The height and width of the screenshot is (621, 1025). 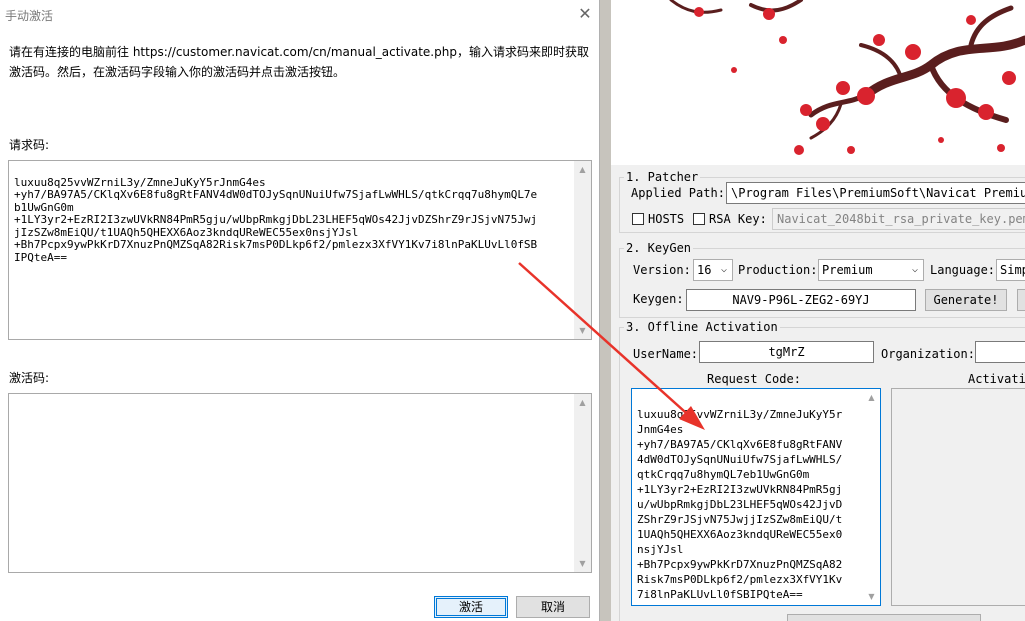 I want to click on language-select: Simp, so click(x=1010, y=270).